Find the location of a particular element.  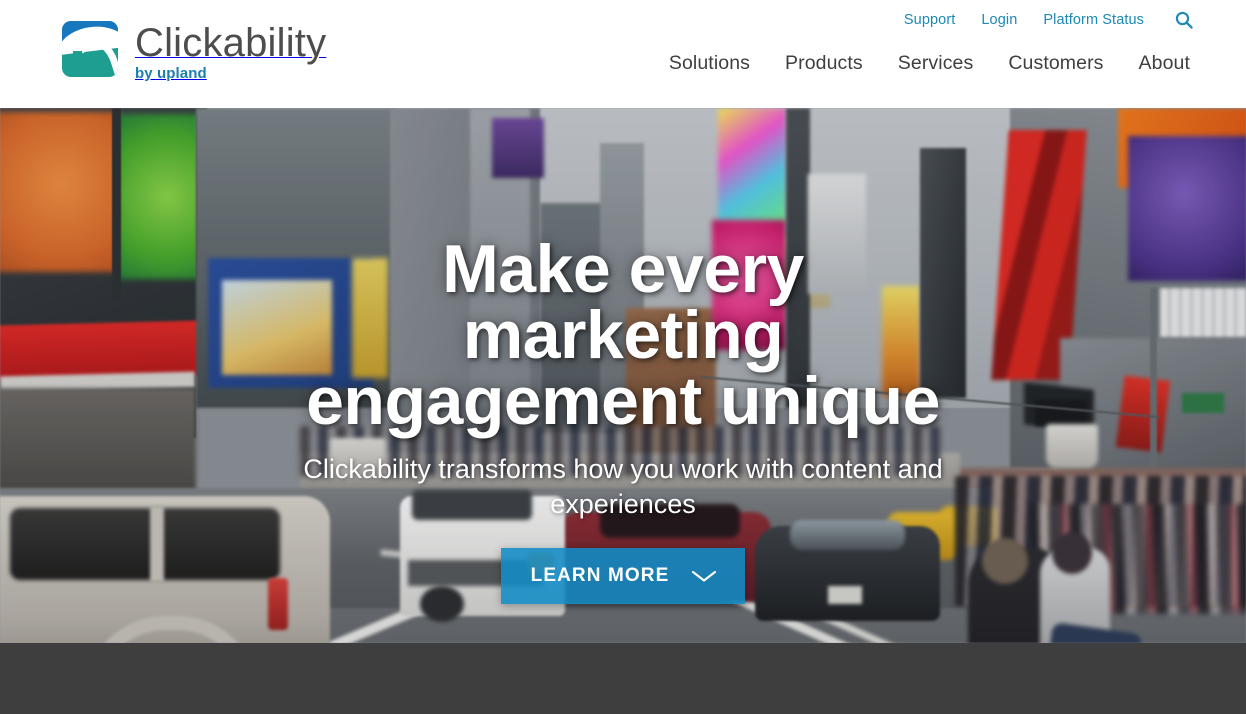

nav-item-services: Services is located at coordinates (936, 63).